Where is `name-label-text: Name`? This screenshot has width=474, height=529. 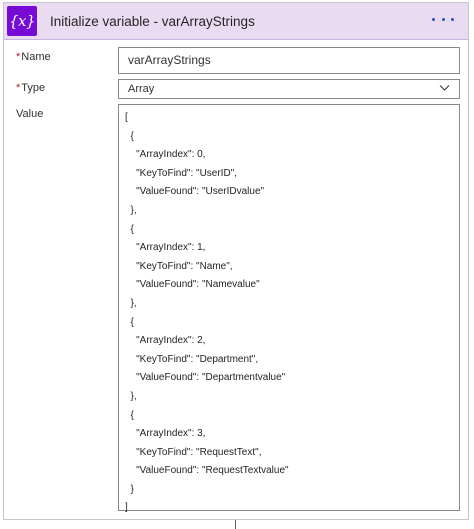 name-label-text: Name is located at coordinates (36, 57).